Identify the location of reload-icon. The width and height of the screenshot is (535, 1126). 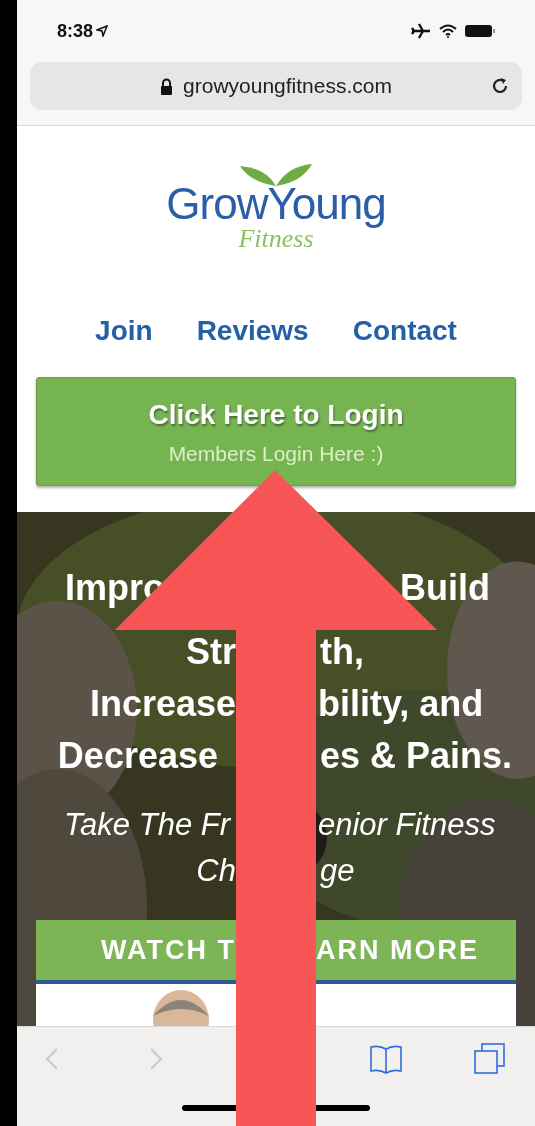
(500, 86).